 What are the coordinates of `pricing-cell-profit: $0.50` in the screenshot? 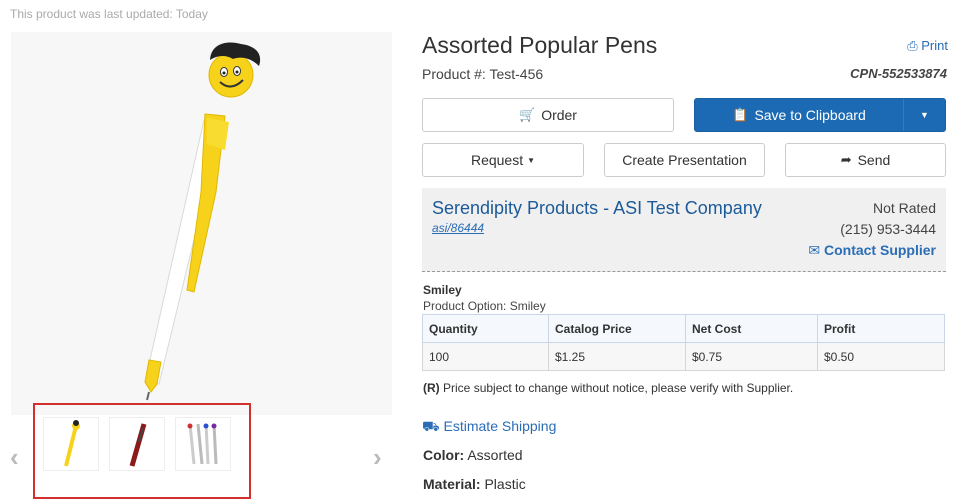 It's located at (881, 356).